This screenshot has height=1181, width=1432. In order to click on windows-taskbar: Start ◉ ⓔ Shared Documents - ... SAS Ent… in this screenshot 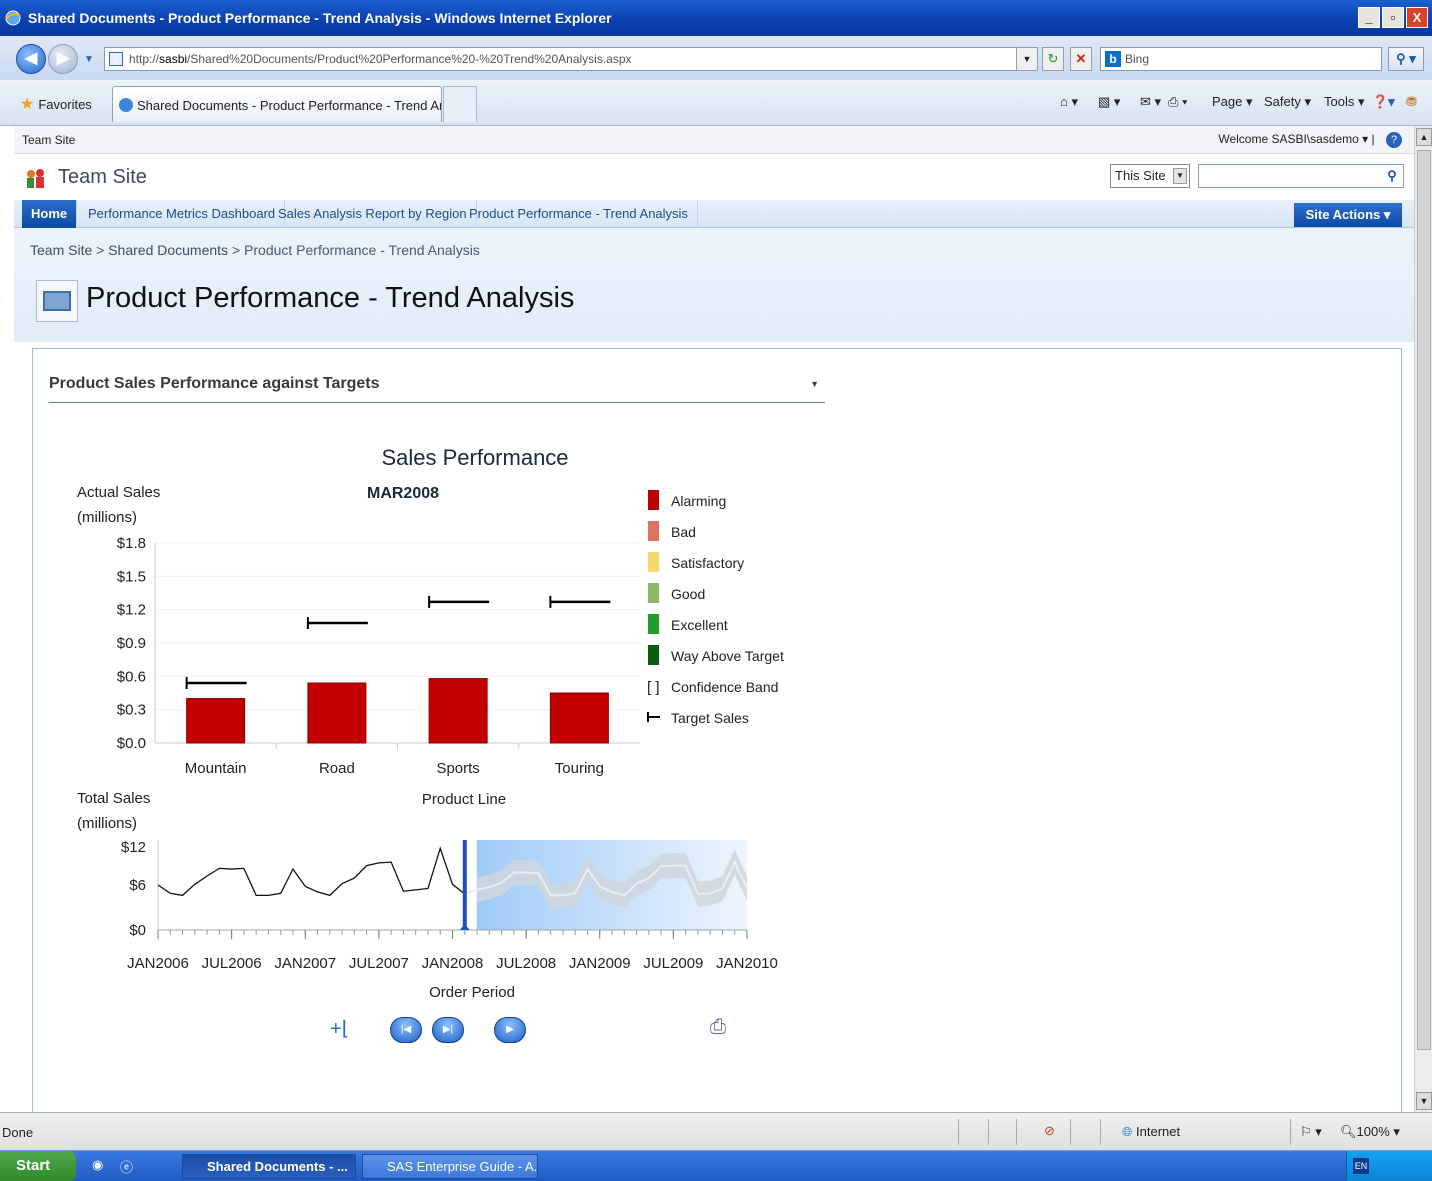, I will do `click(716, 1165)`.